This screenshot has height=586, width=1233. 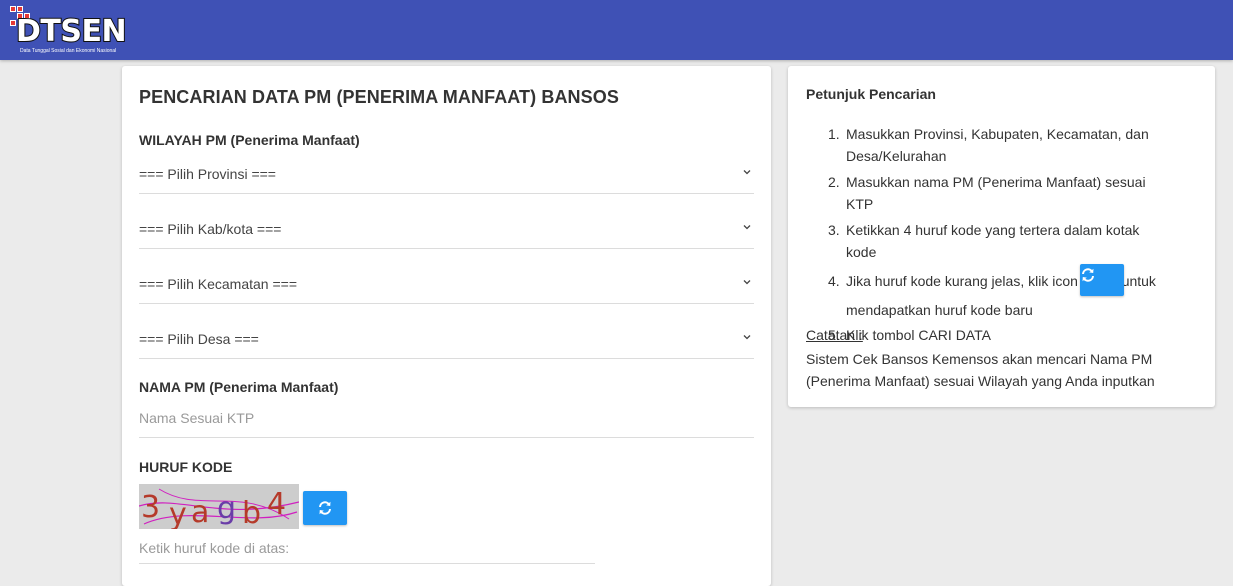 What do you see at coordinates (276, 504) in the screenshot?
I see `captcha-char-6: 4` at bounding box center [276, 504].